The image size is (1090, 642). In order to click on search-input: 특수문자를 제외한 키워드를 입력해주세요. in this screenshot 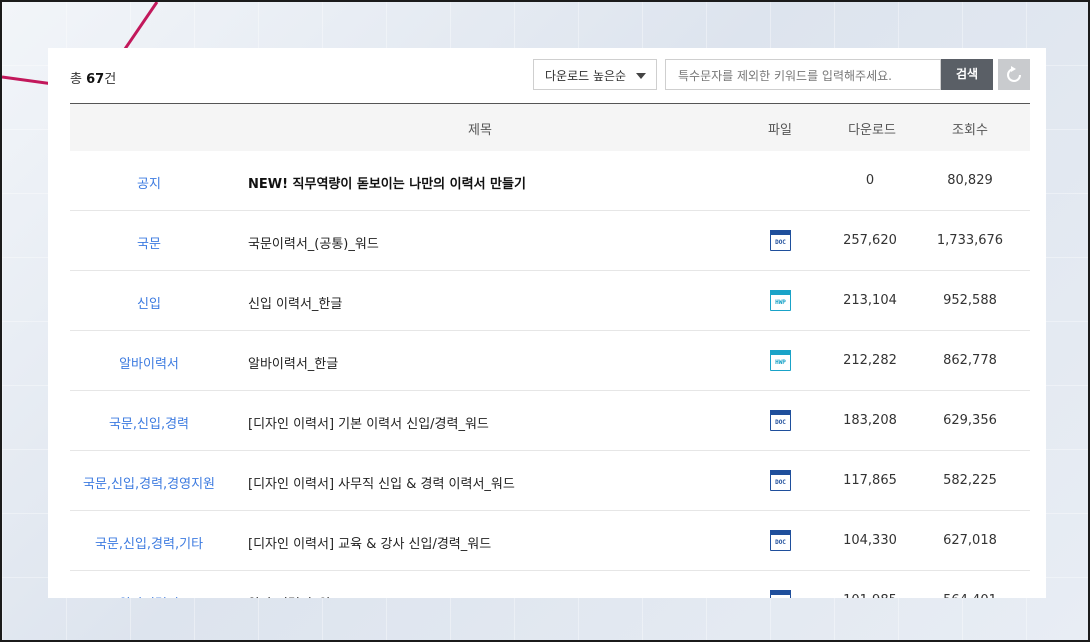, I will do `click(803, 74)`.